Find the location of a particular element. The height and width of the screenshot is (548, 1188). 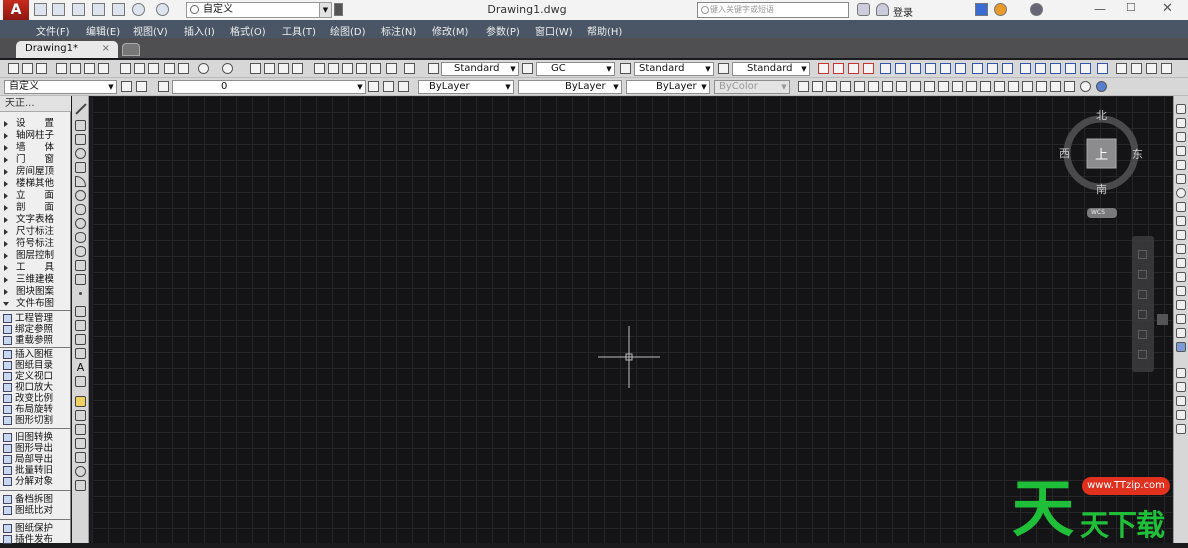

sphere-icon is located at coordinates (1101, 86).